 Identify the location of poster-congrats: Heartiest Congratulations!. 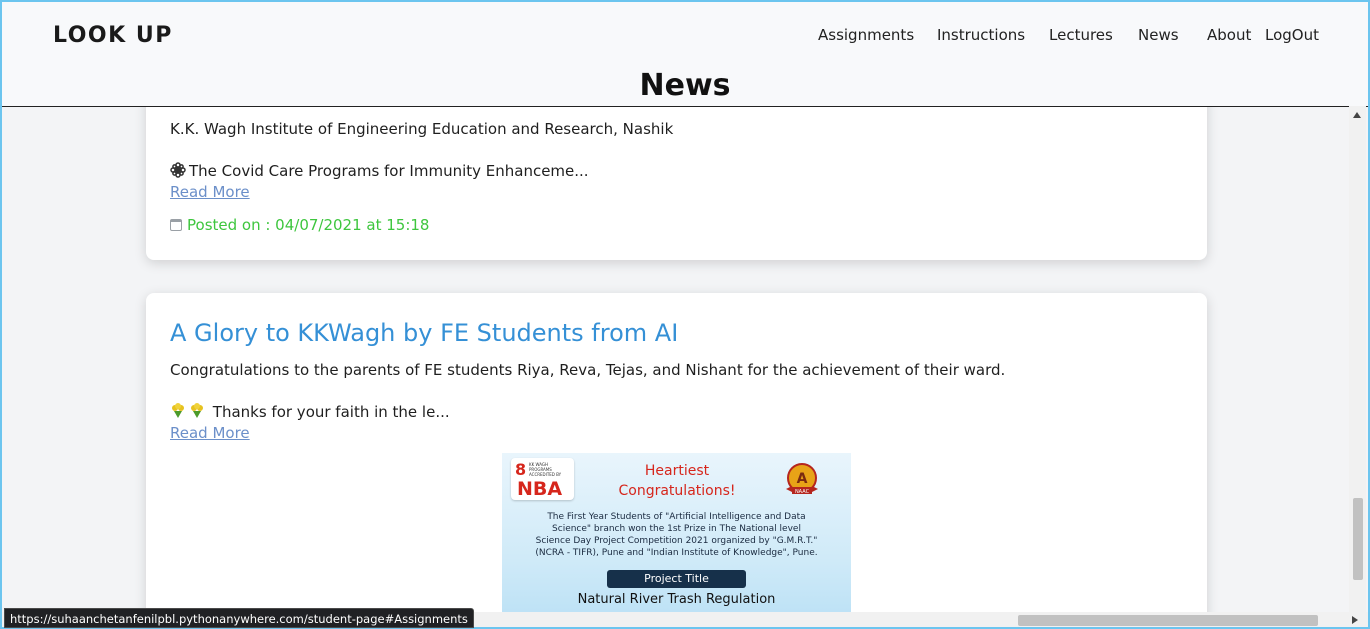
(677, 481).